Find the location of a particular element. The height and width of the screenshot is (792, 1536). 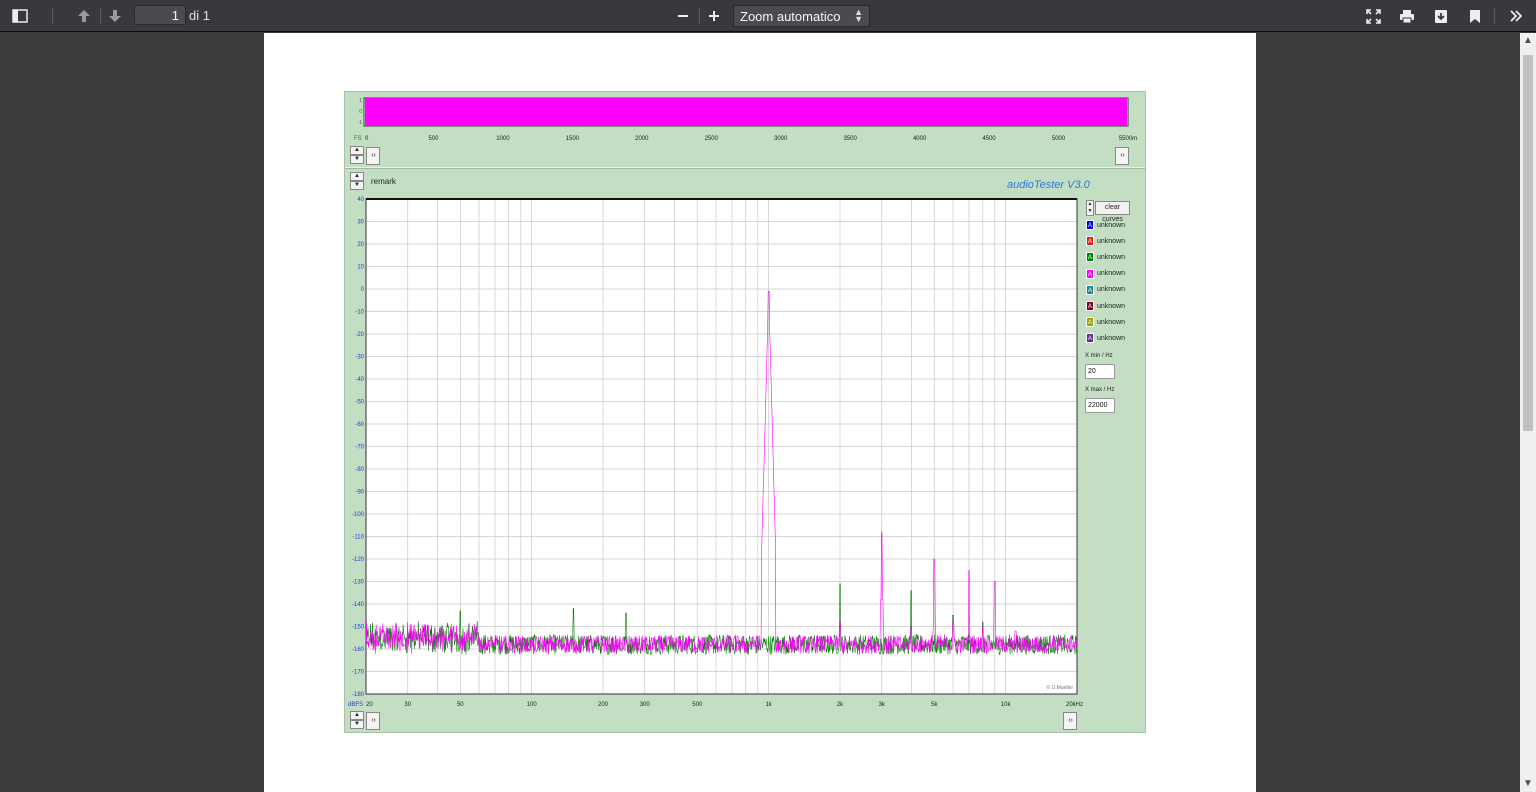

download-icon is located at coordinates (1441, 16).